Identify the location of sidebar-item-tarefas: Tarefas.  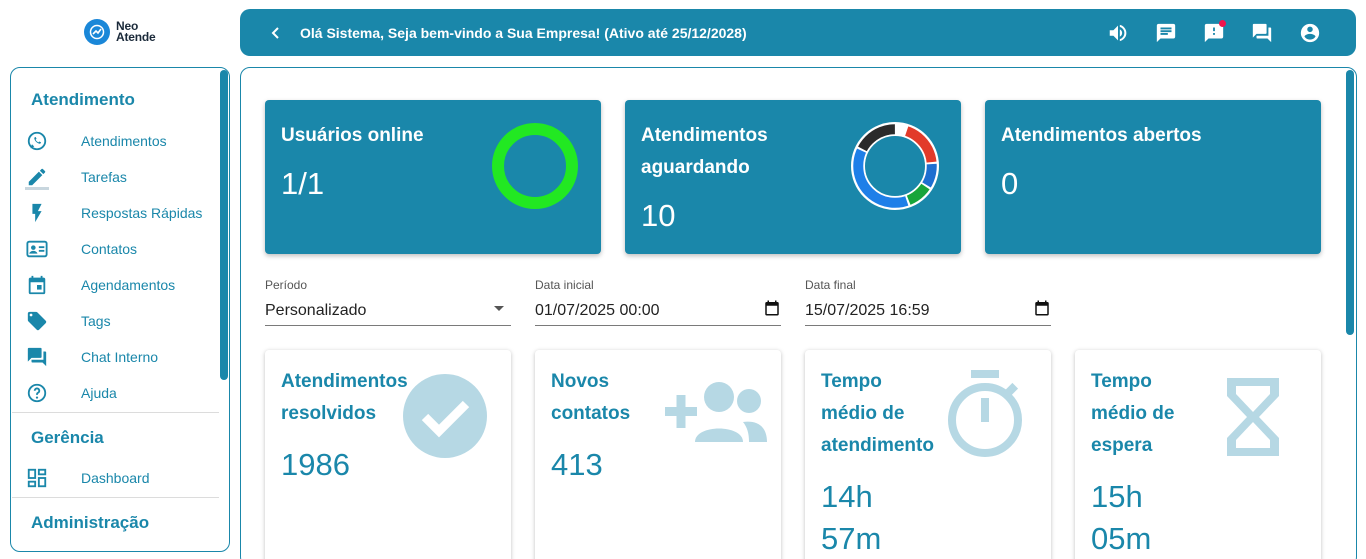
(125, 177).